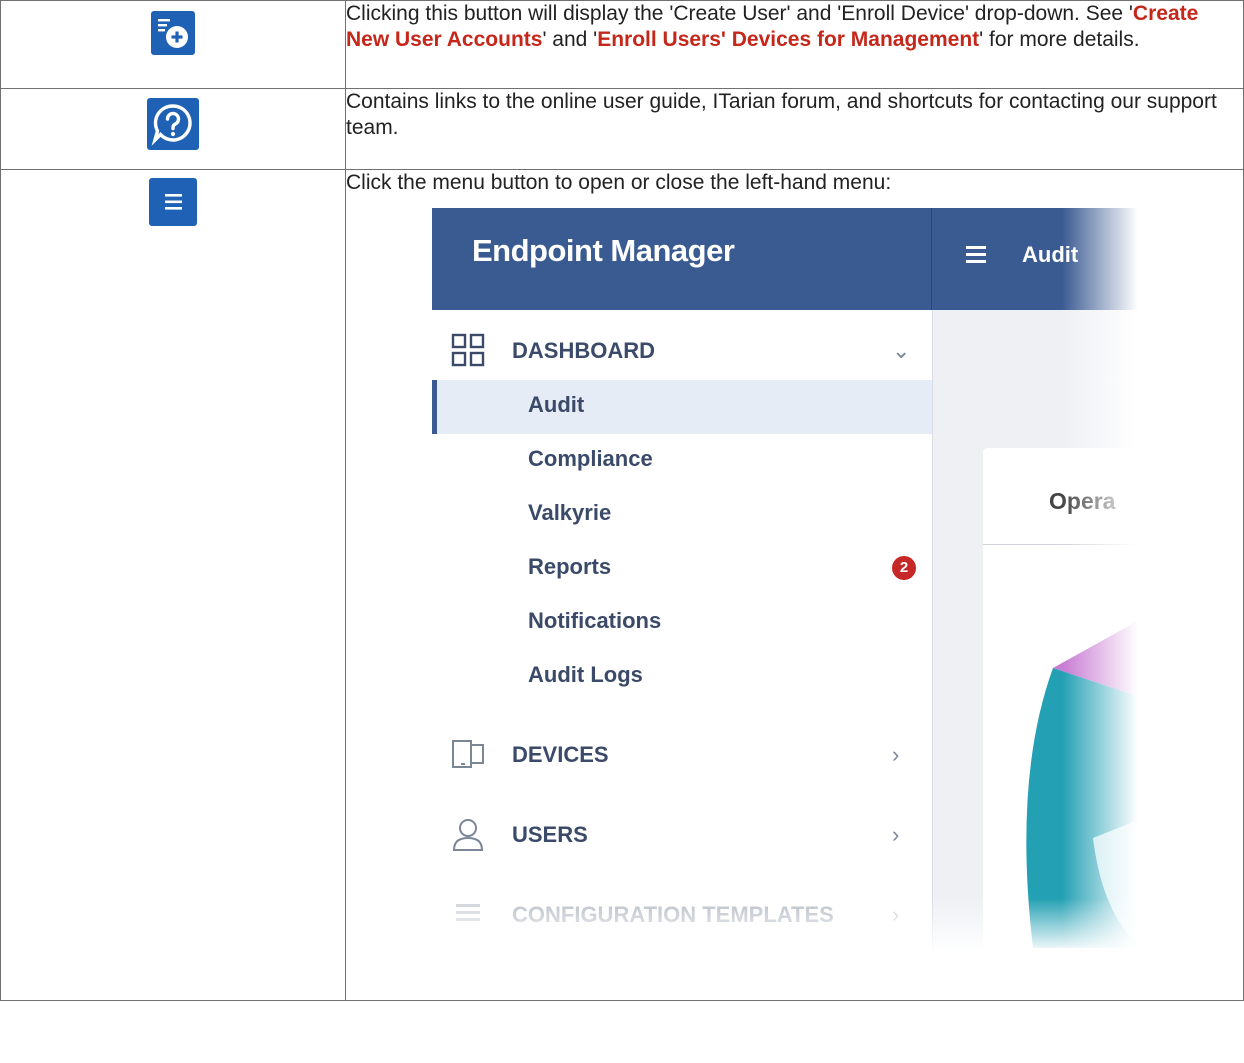 This screenshot has width=1244, height=1063. What do you see at coordinates (603, 250) in the screenshot?
I see `brand-title: Endpoint Manager` at bounding box center [603, 250].